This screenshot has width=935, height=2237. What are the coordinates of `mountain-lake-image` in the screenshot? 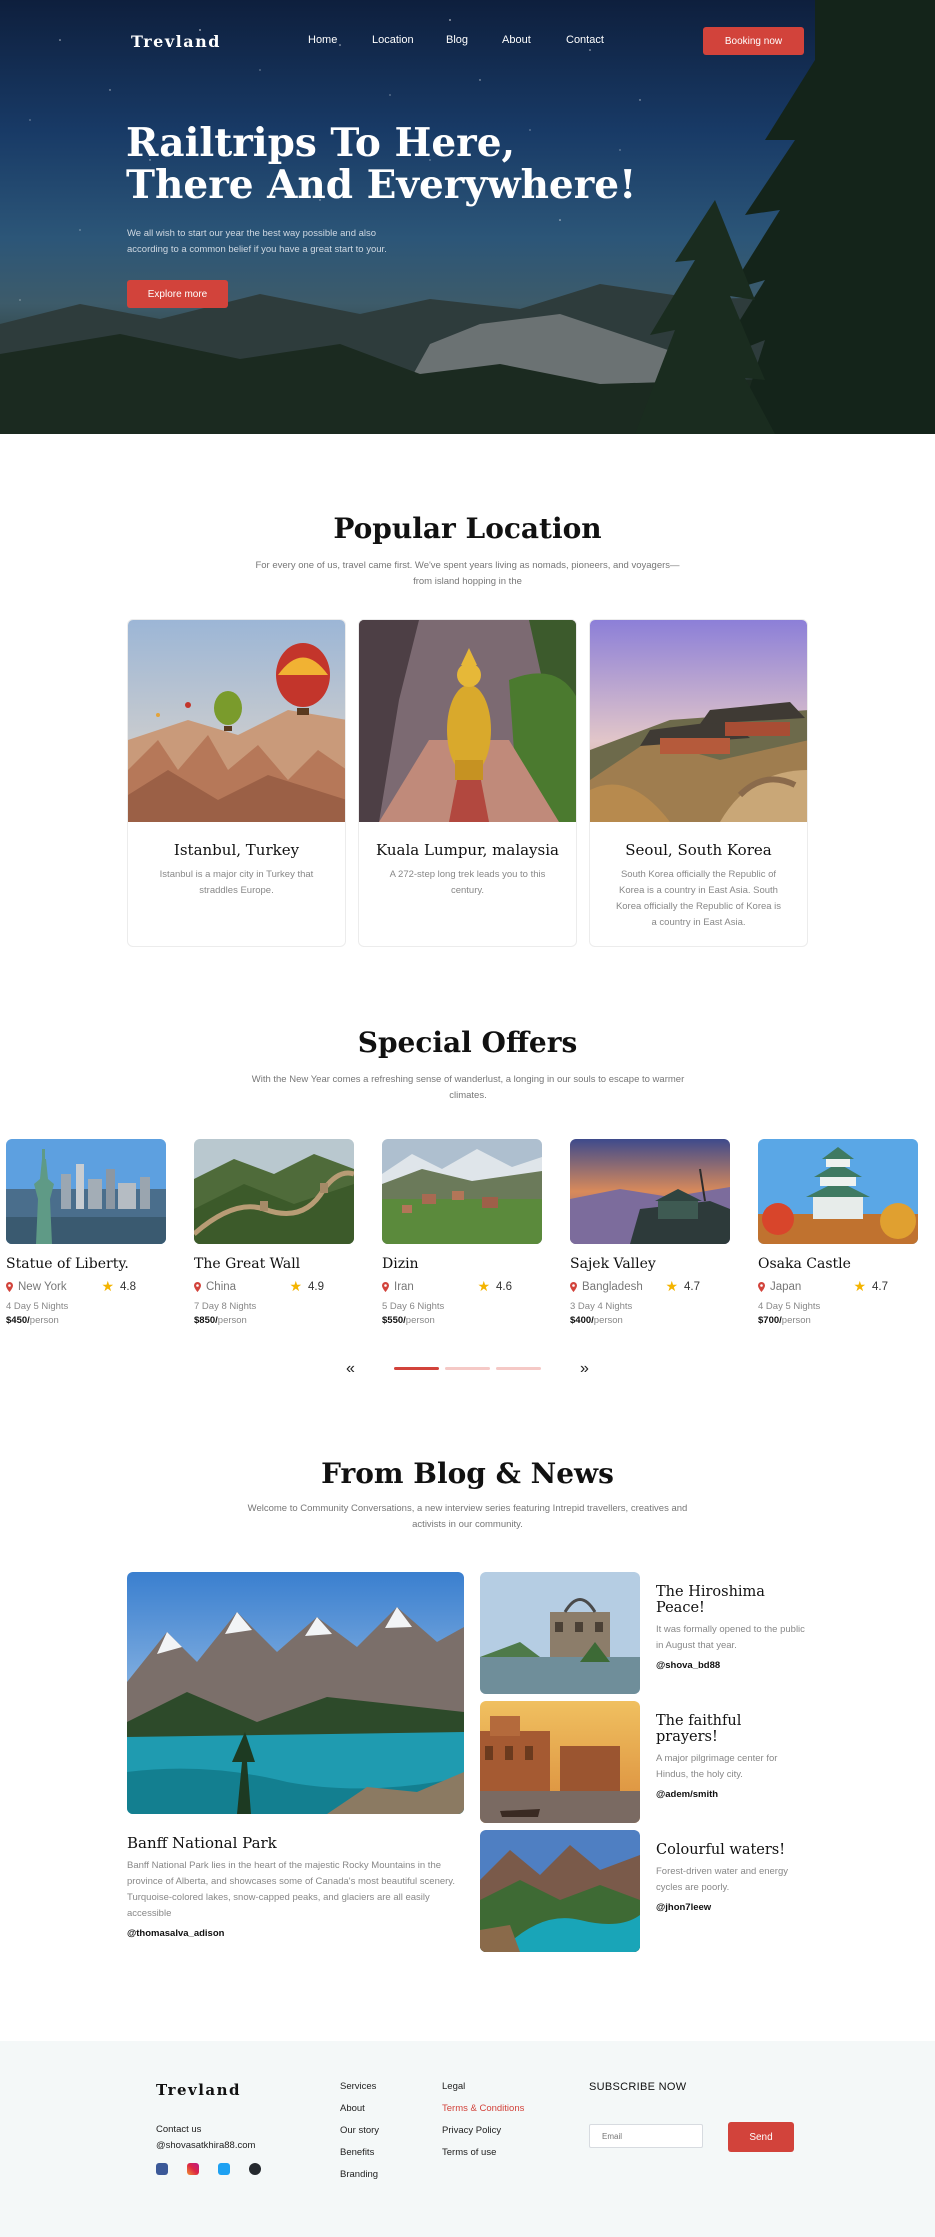 It's located at (560, 1891).